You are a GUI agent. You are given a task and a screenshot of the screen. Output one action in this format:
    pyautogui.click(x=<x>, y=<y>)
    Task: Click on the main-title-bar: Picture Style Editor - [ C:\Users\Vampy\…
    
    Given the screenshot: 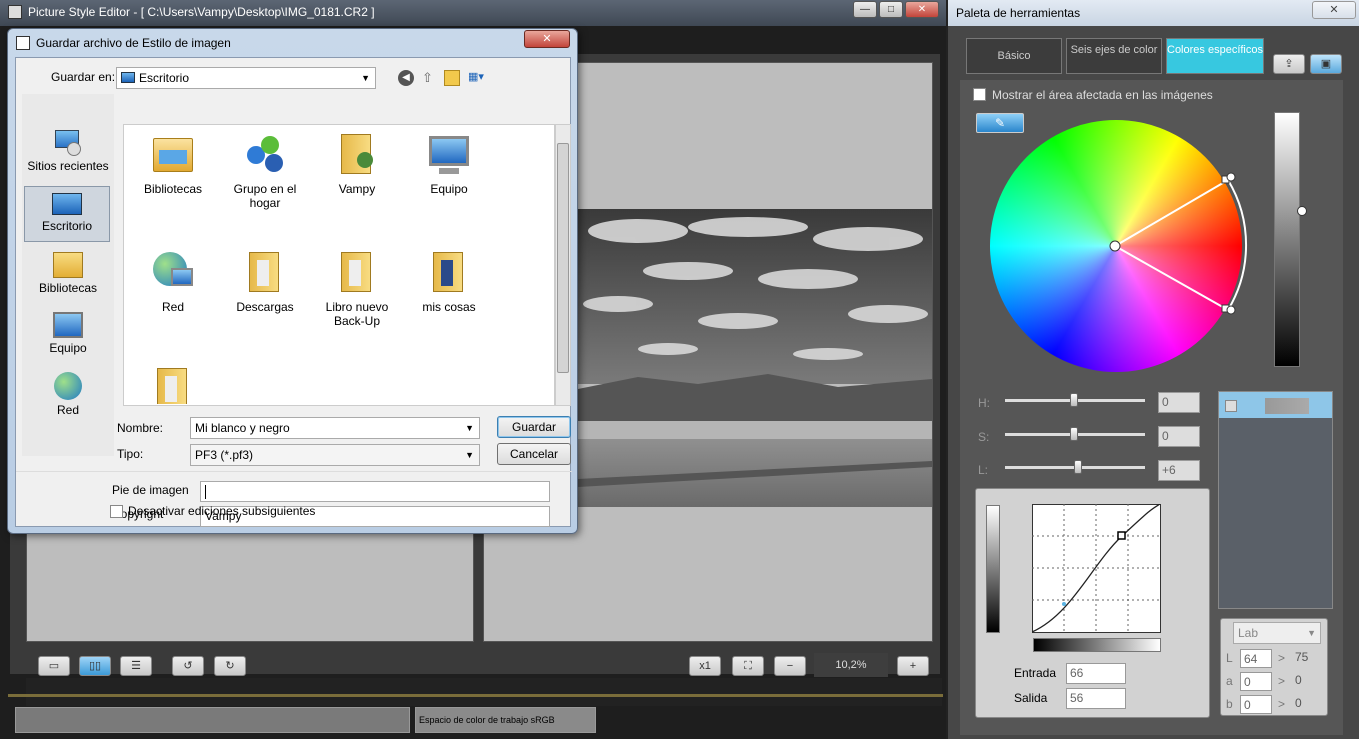 What is the action you would take?
    pyautogui.click(x=473, y=13)
    